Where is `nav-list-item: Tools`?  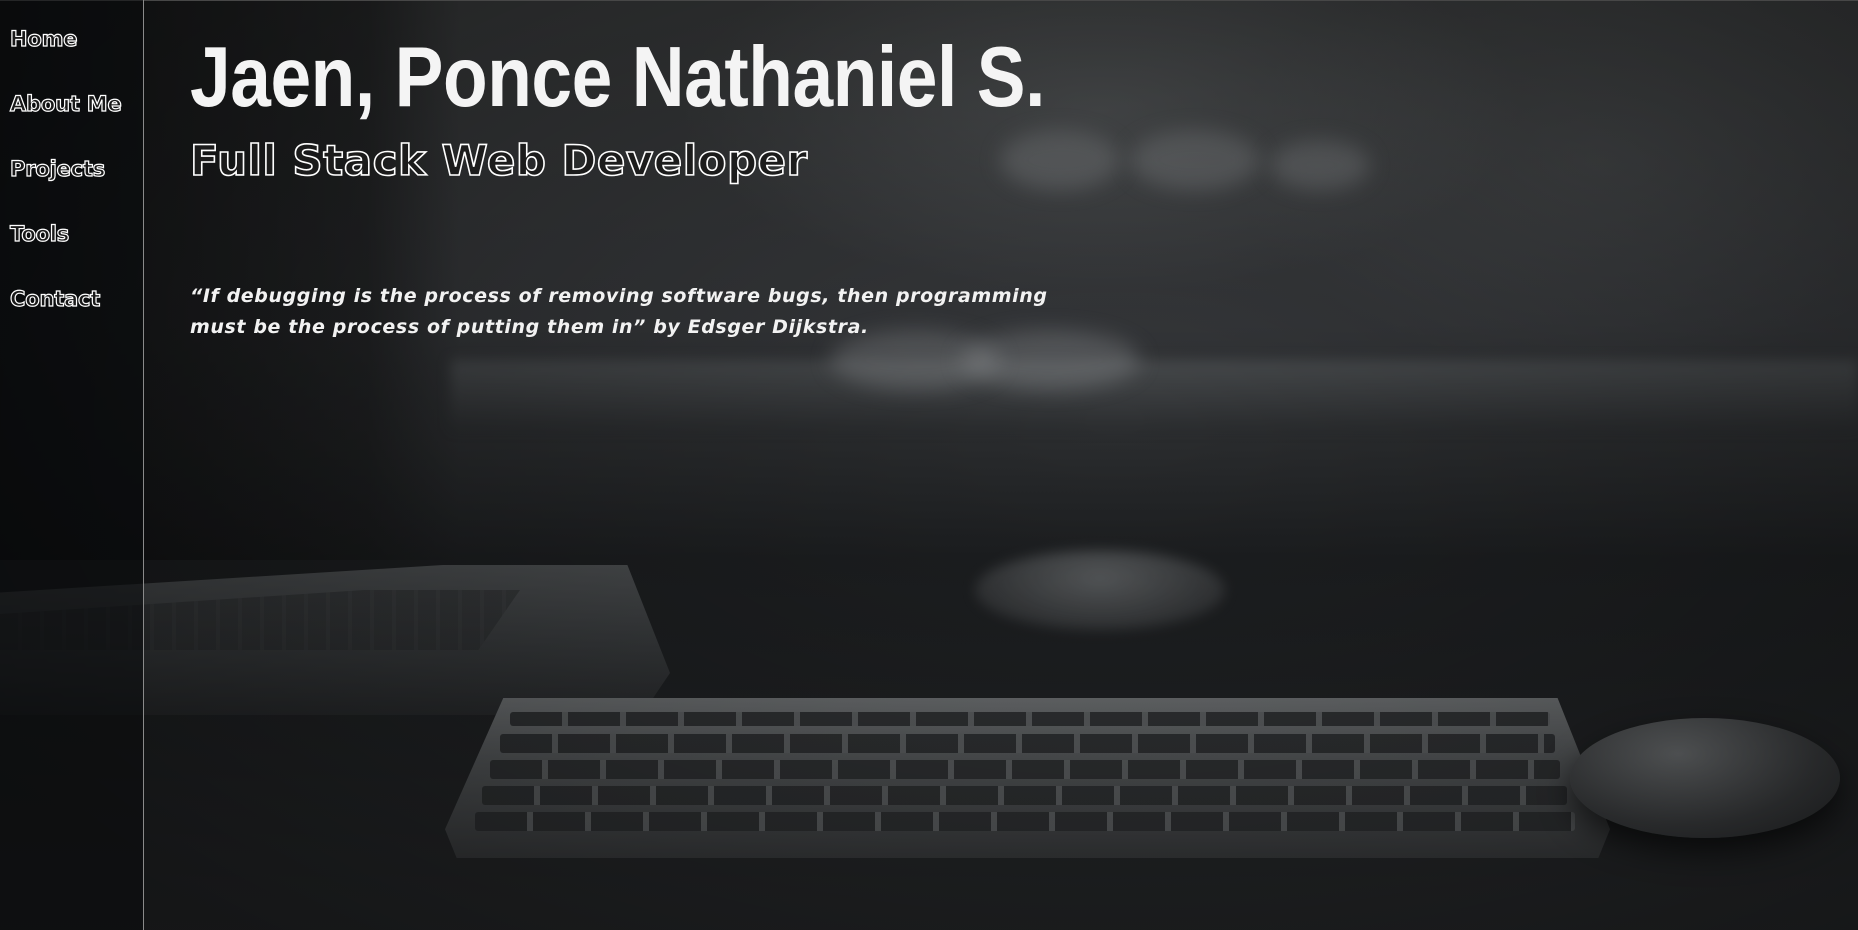 nav-list-item: Tools is located at coordinates (76, 254).